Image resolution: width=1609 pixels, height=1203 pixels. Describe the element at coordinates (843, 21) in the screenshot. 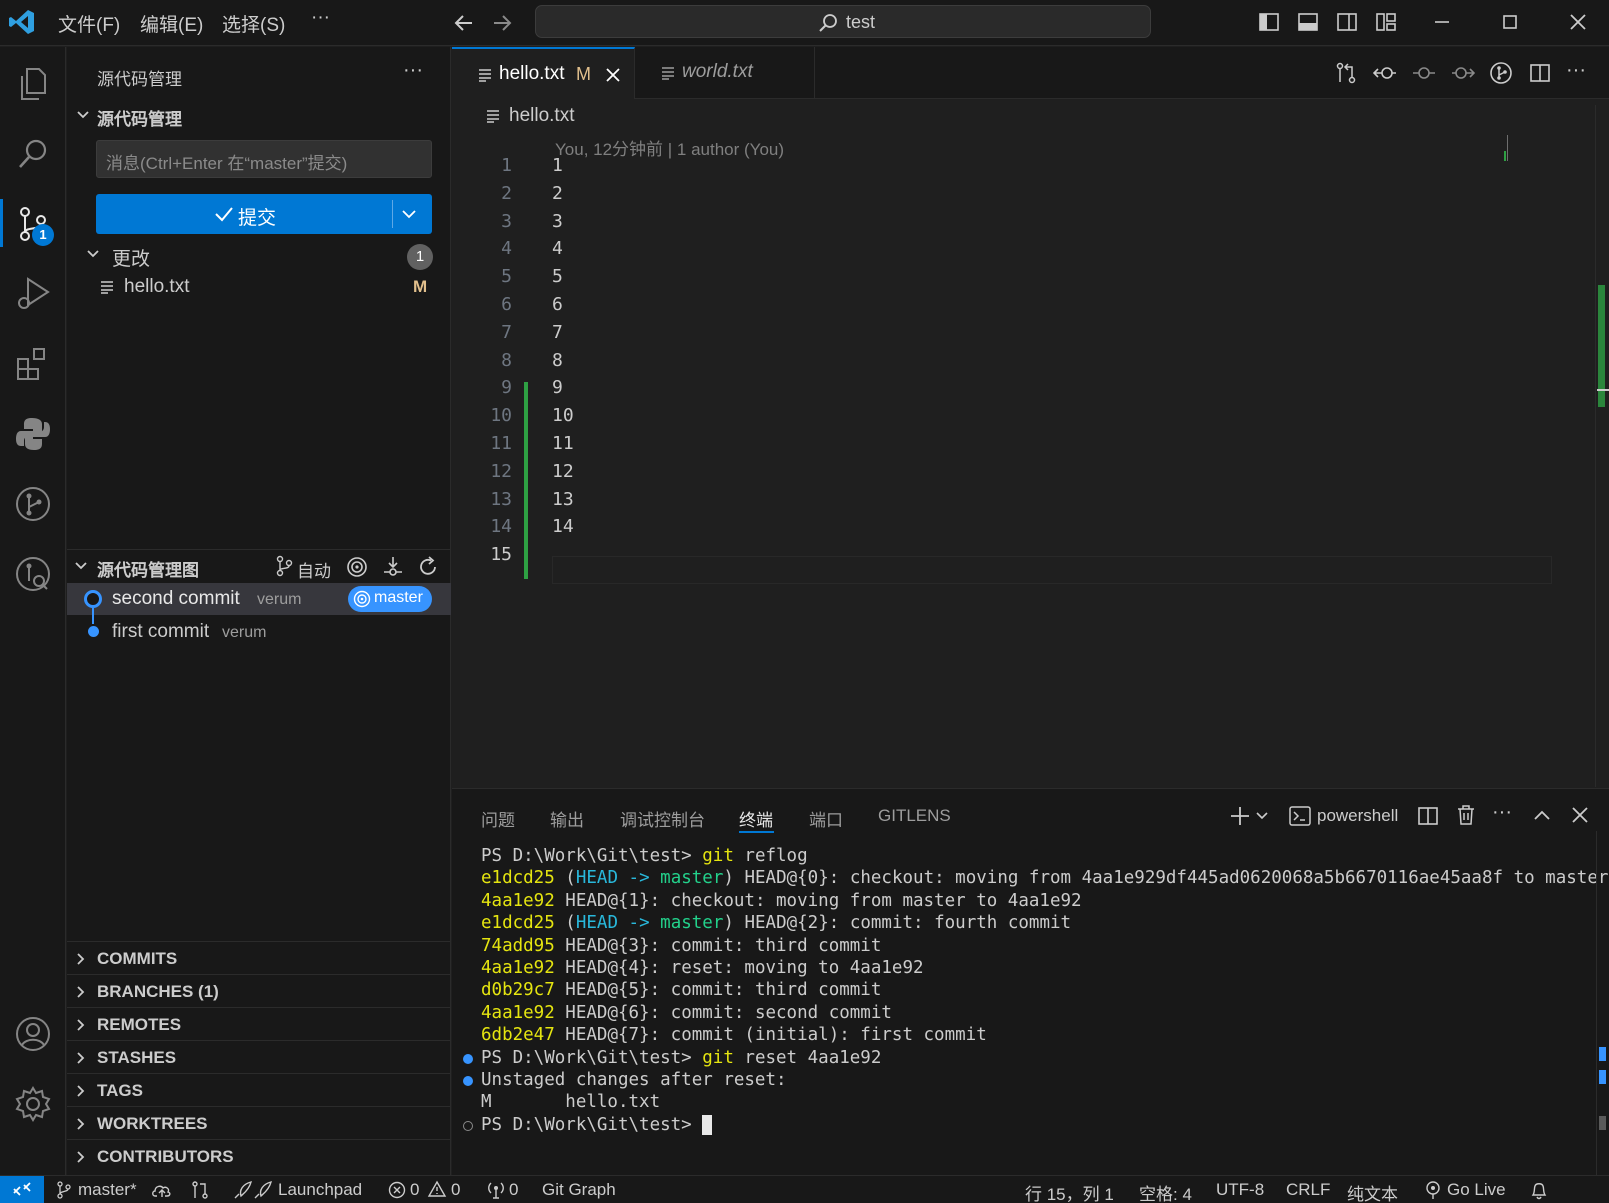

I see `command-center-search: test` at that location.